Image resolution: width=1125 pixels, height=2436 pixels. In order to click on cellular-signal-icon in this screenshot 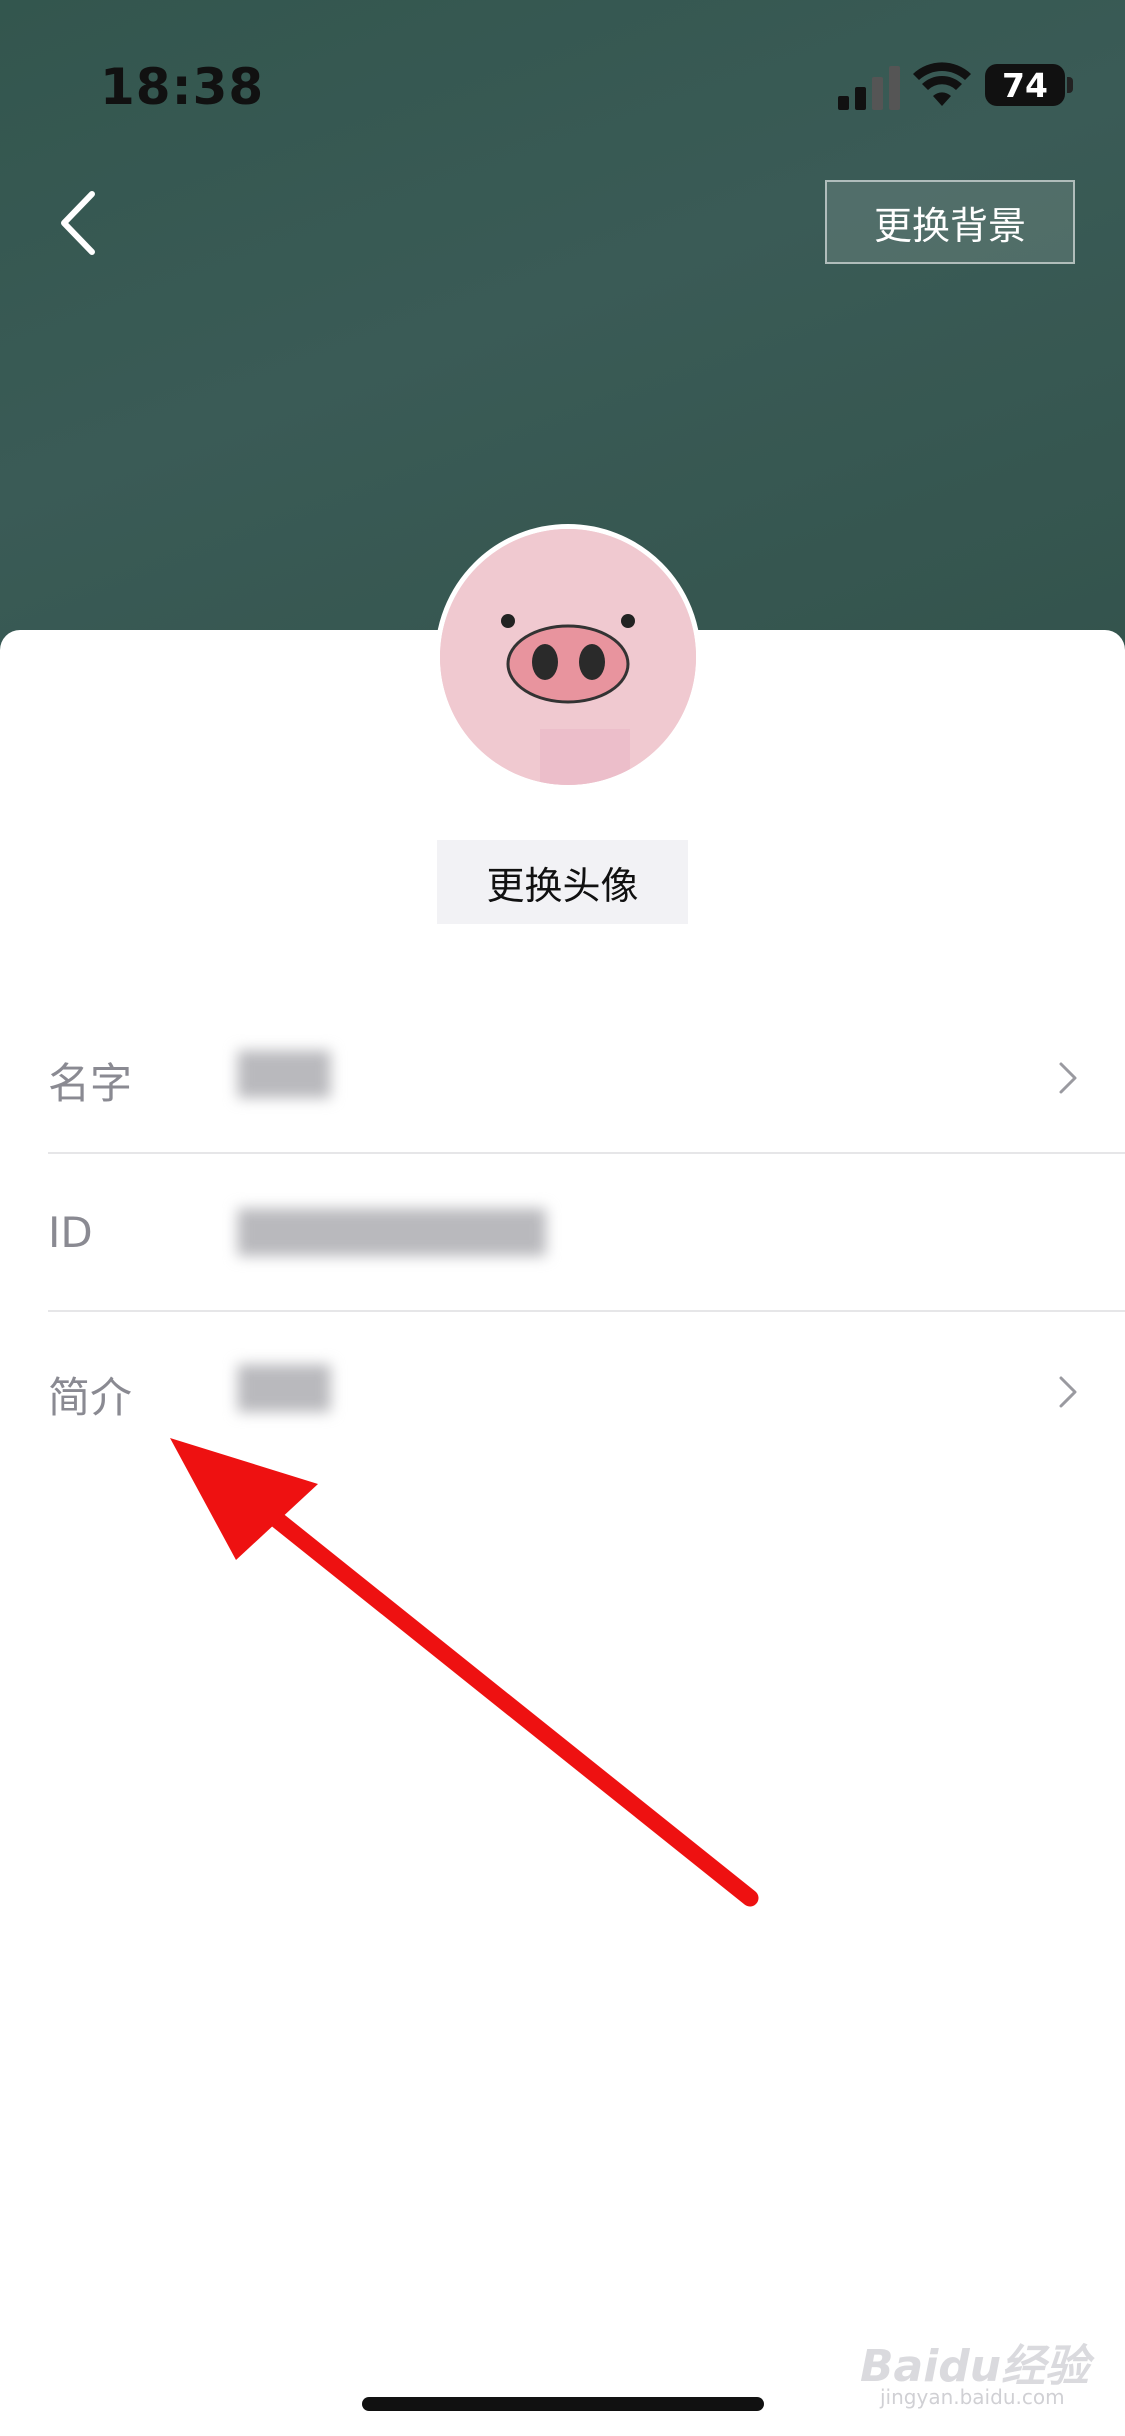, I will do `click(869, 88)`.